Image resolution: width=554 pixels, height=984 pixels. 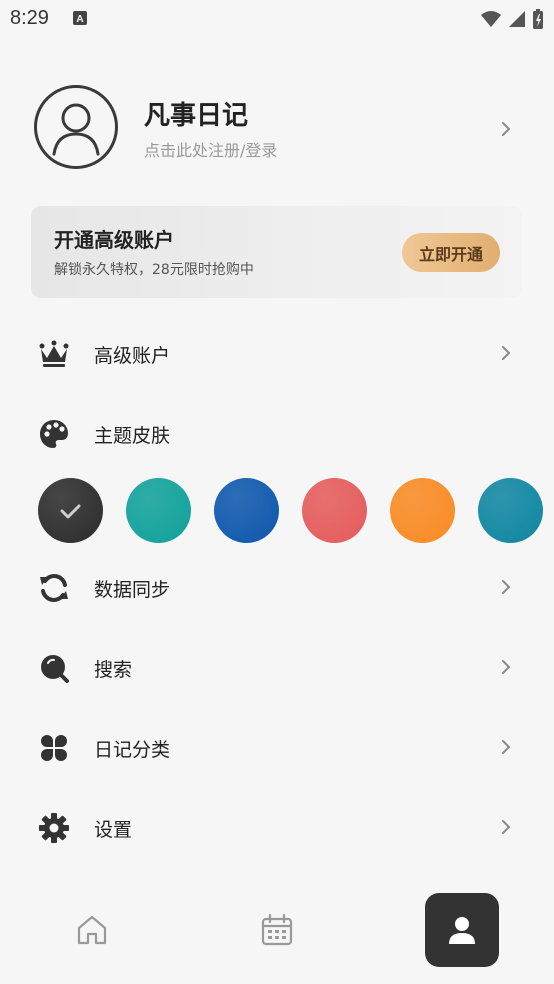 I want to click on menu-label: 高级账户, so click(x=132, y=356).